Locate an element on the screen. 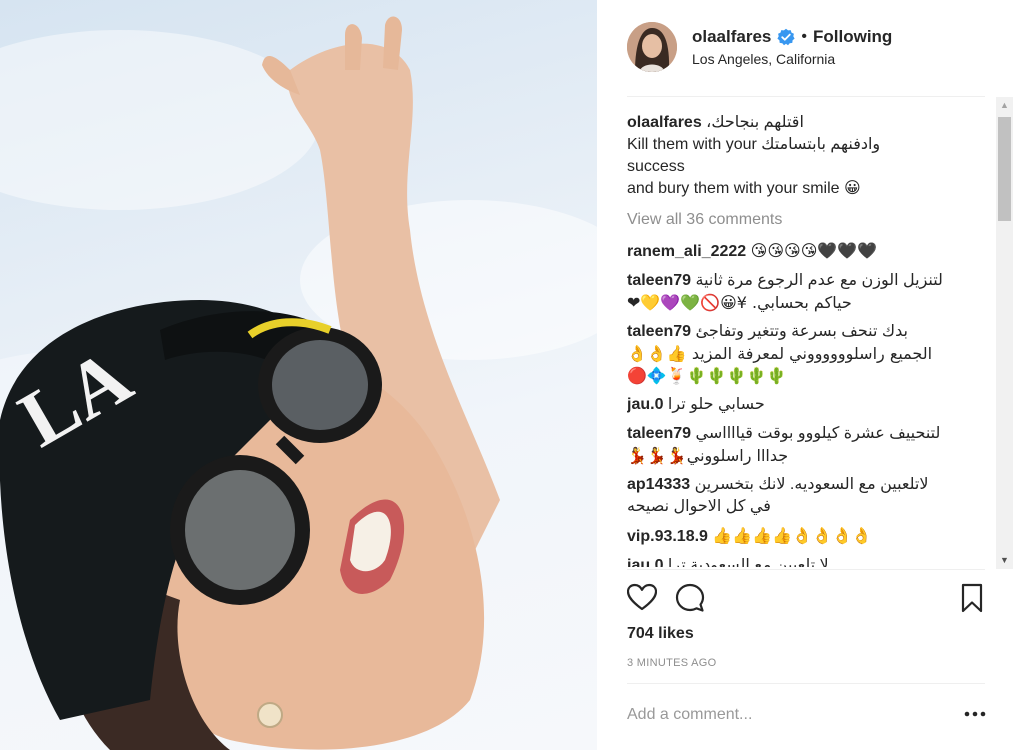 This screenshot has width=1015, height=750. comment-text: الجميع راسلووووووني لمعرفة المزيد 👍👌👌 is located at coordinates (780, 353).